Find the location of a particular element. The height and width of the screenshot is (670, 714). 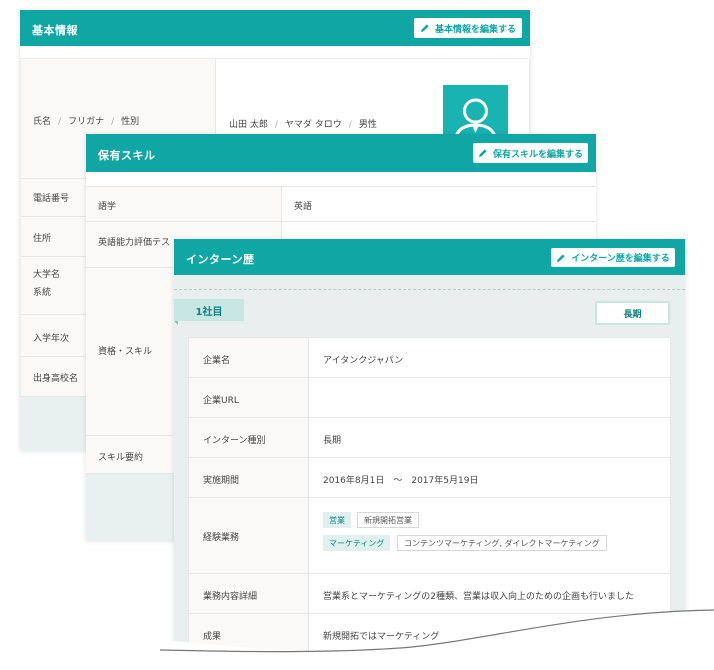

company-name-value: アイタンクジャパン is located at coordinates (363, 361).